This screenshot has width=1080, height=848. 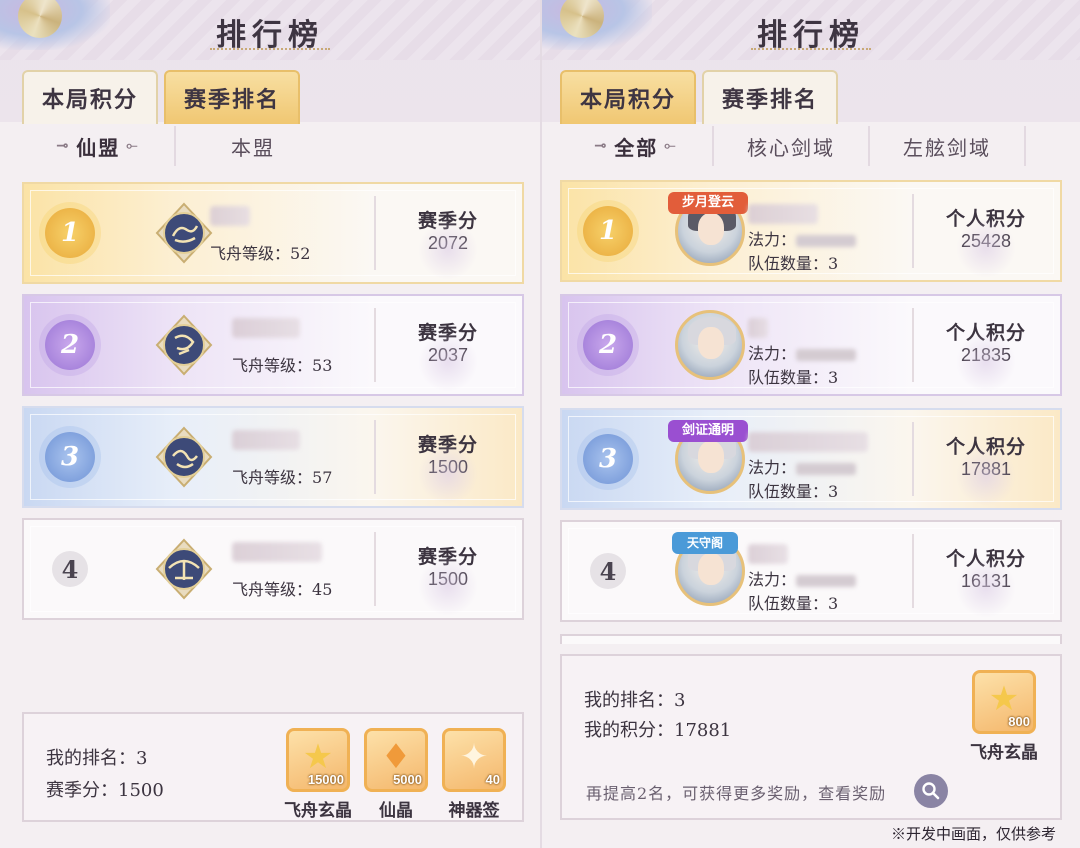 I want to click on sub-tabs: ⊸ 仙盟 ⟜ 本盟, so click(x=281, y=146).